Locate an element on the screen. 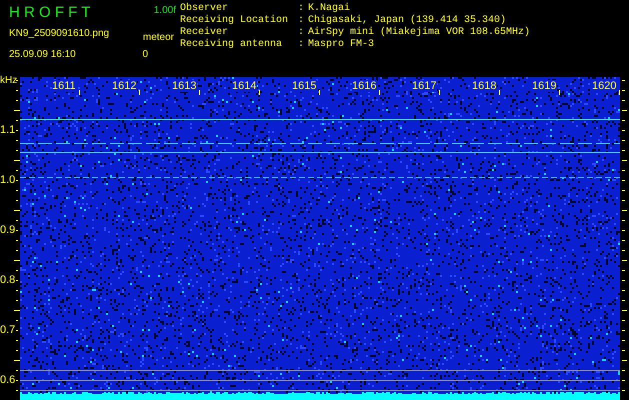 The height and width of the screenshot is (400, 629). info-value: Maspro FM-3 is located at coordinates (342, 45).